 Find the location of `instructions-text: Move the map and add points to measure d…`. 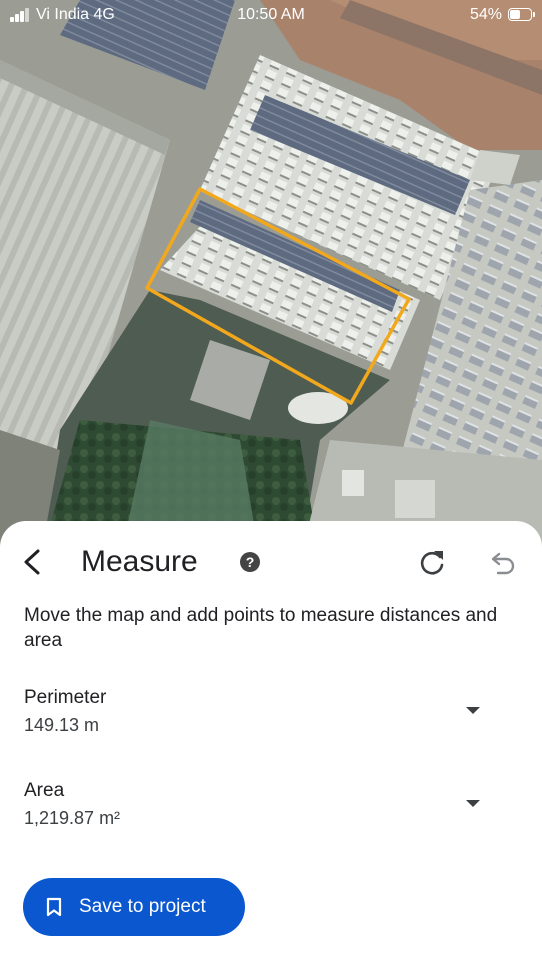

instructions-text: Move the map and add points to measure d… is located at coordinates (261, 628).